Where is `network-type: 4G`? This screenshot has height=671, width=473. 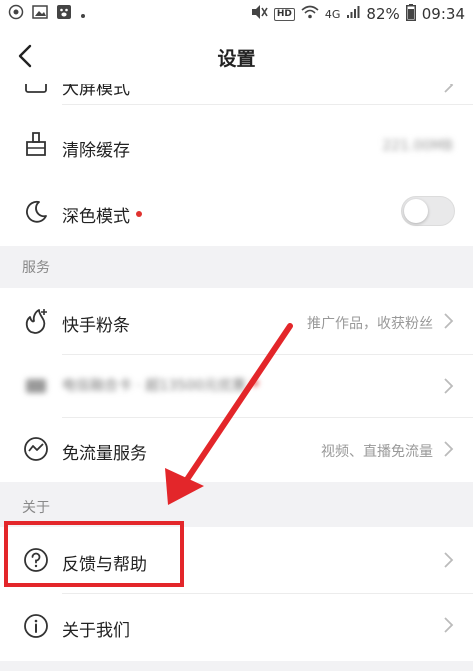
network-type: 4G is located at coordinates (332, 14).